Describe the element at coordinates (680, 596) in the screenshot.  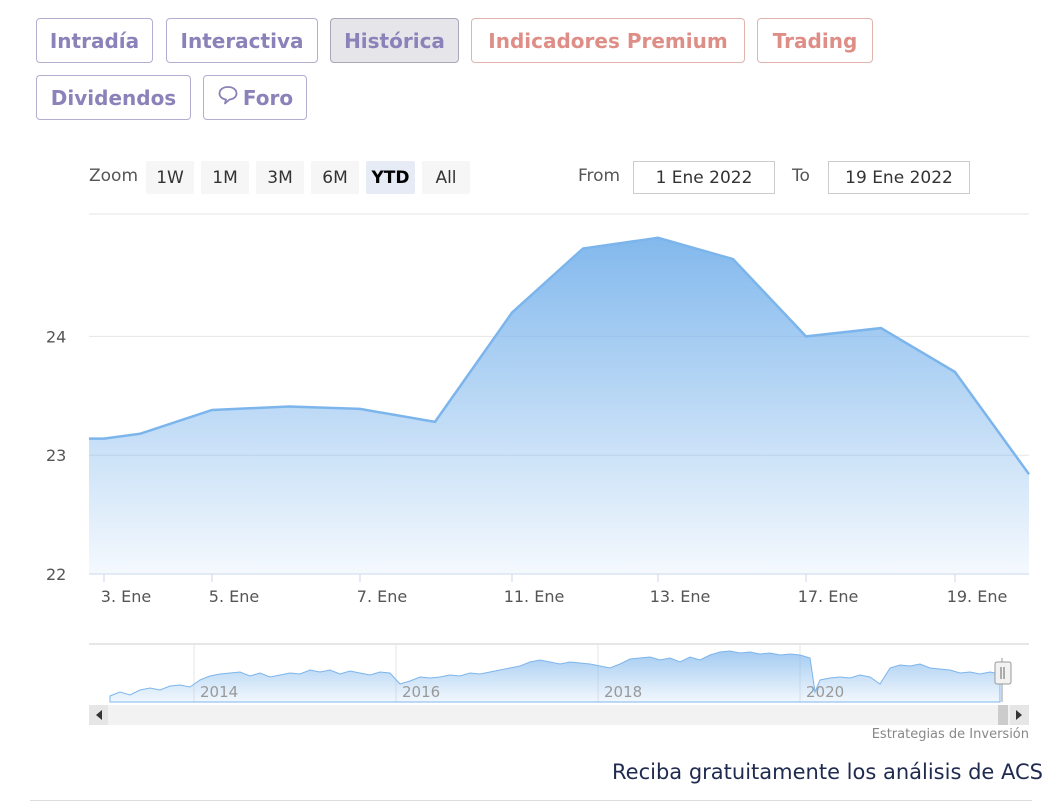
I see `x-tick-label: 13. Ene` at that location.